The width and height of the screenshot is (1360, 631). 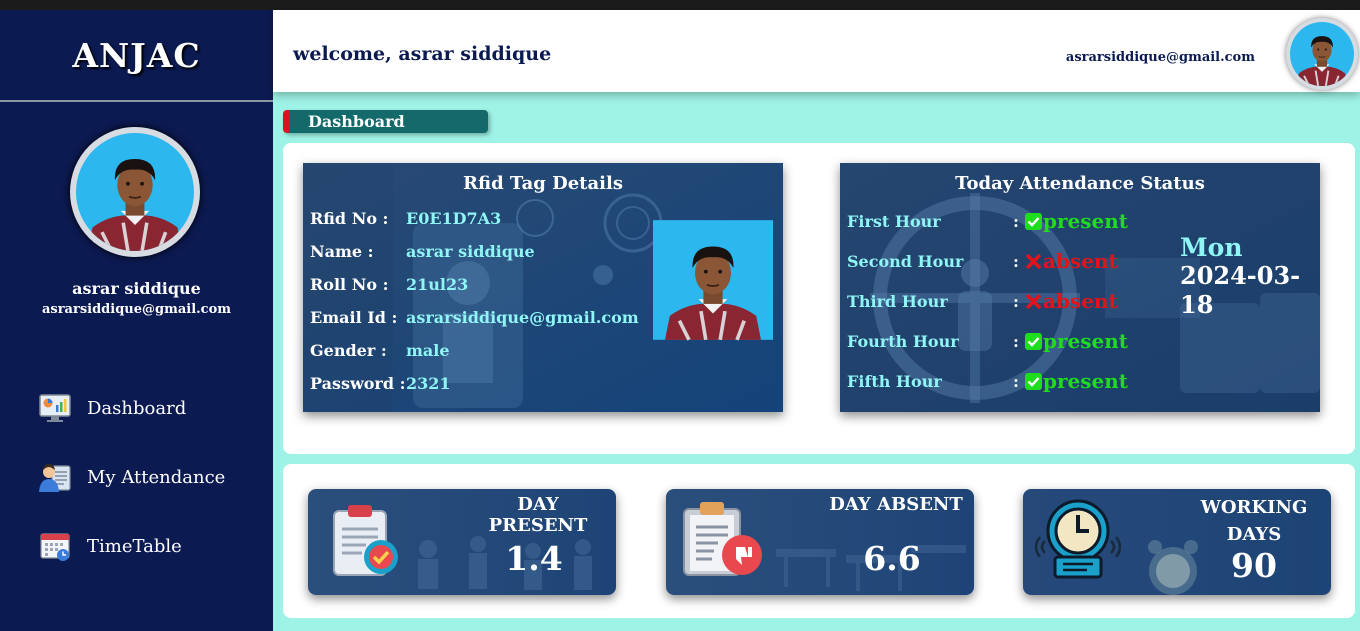 I want to click on sidebar-item-label: My Attendance, so click(x=156, y=477).